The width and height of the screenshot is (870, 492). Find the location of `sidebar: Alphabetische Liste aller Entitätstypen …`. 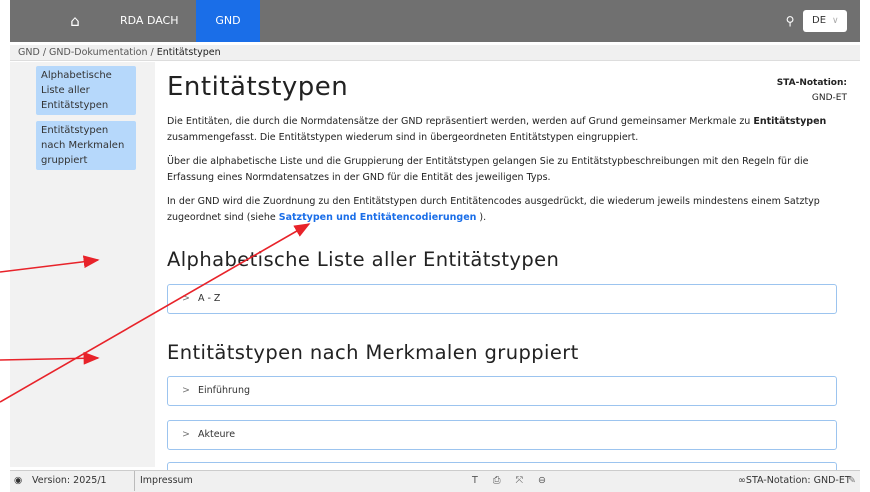

sidebar: Alphabetische Liste aller Entitätstypen … is located at coordinates (82, 264).